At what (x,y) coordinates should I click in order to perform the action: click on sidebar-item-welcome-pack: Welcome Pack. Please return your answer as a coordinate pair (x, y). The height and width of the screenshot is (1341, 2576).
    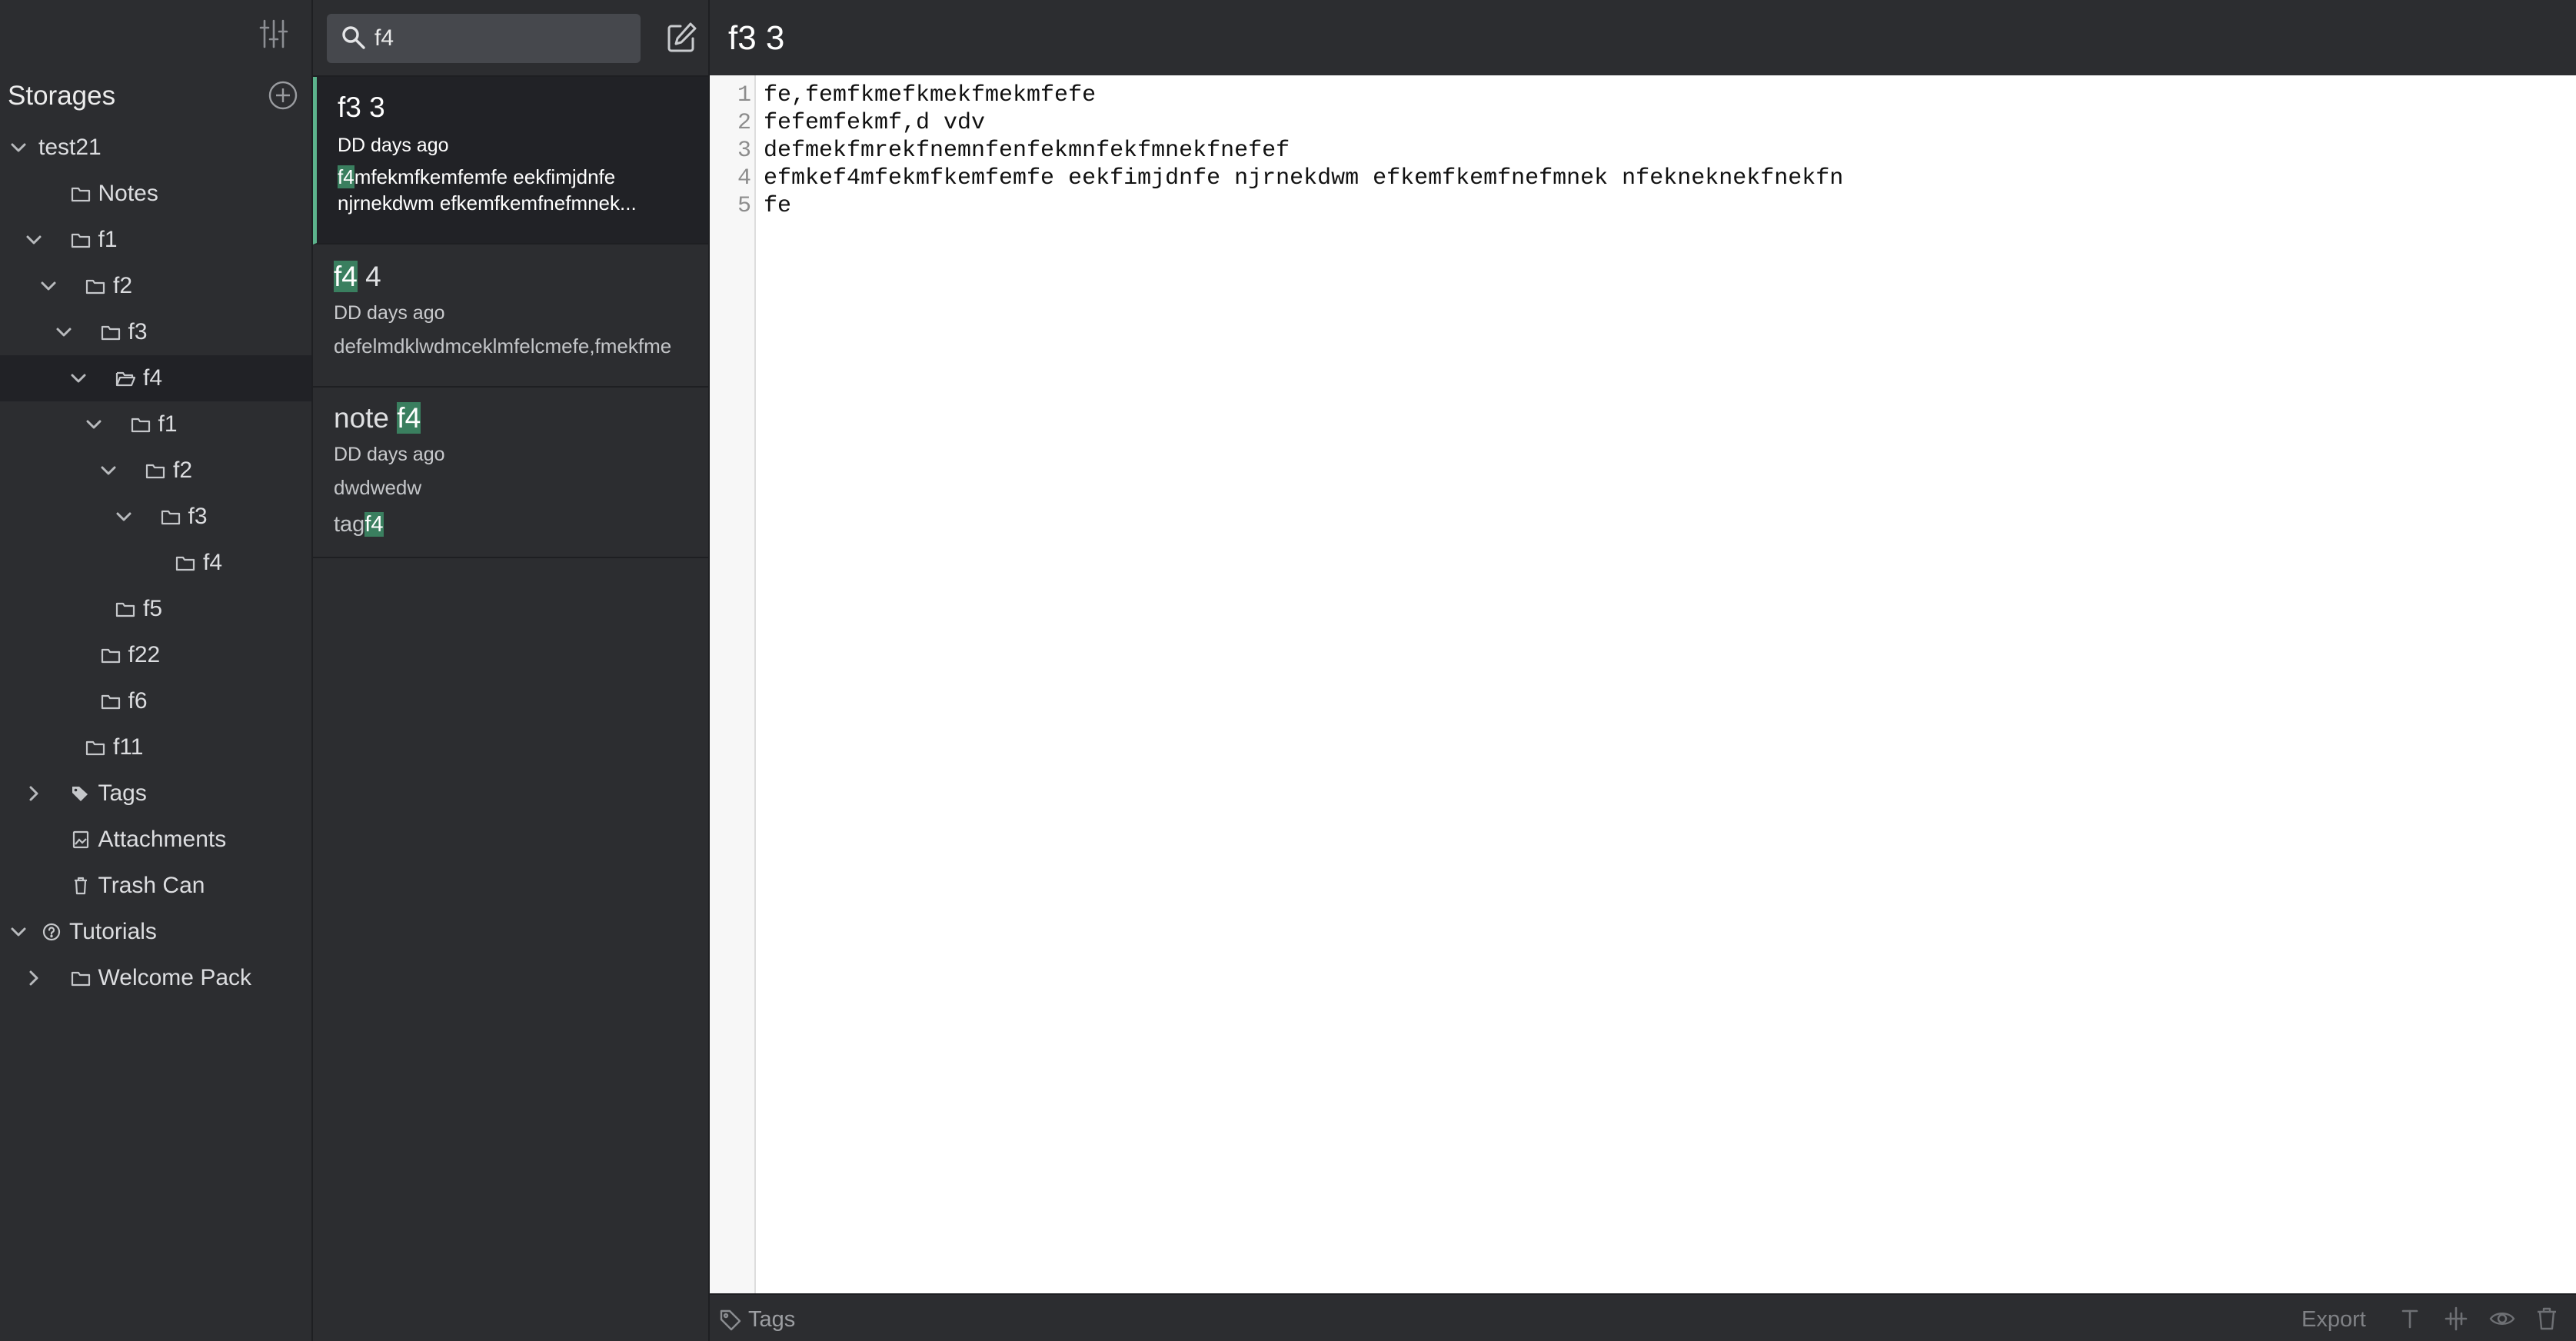
    Looking at the image, I should click on (156, 978).